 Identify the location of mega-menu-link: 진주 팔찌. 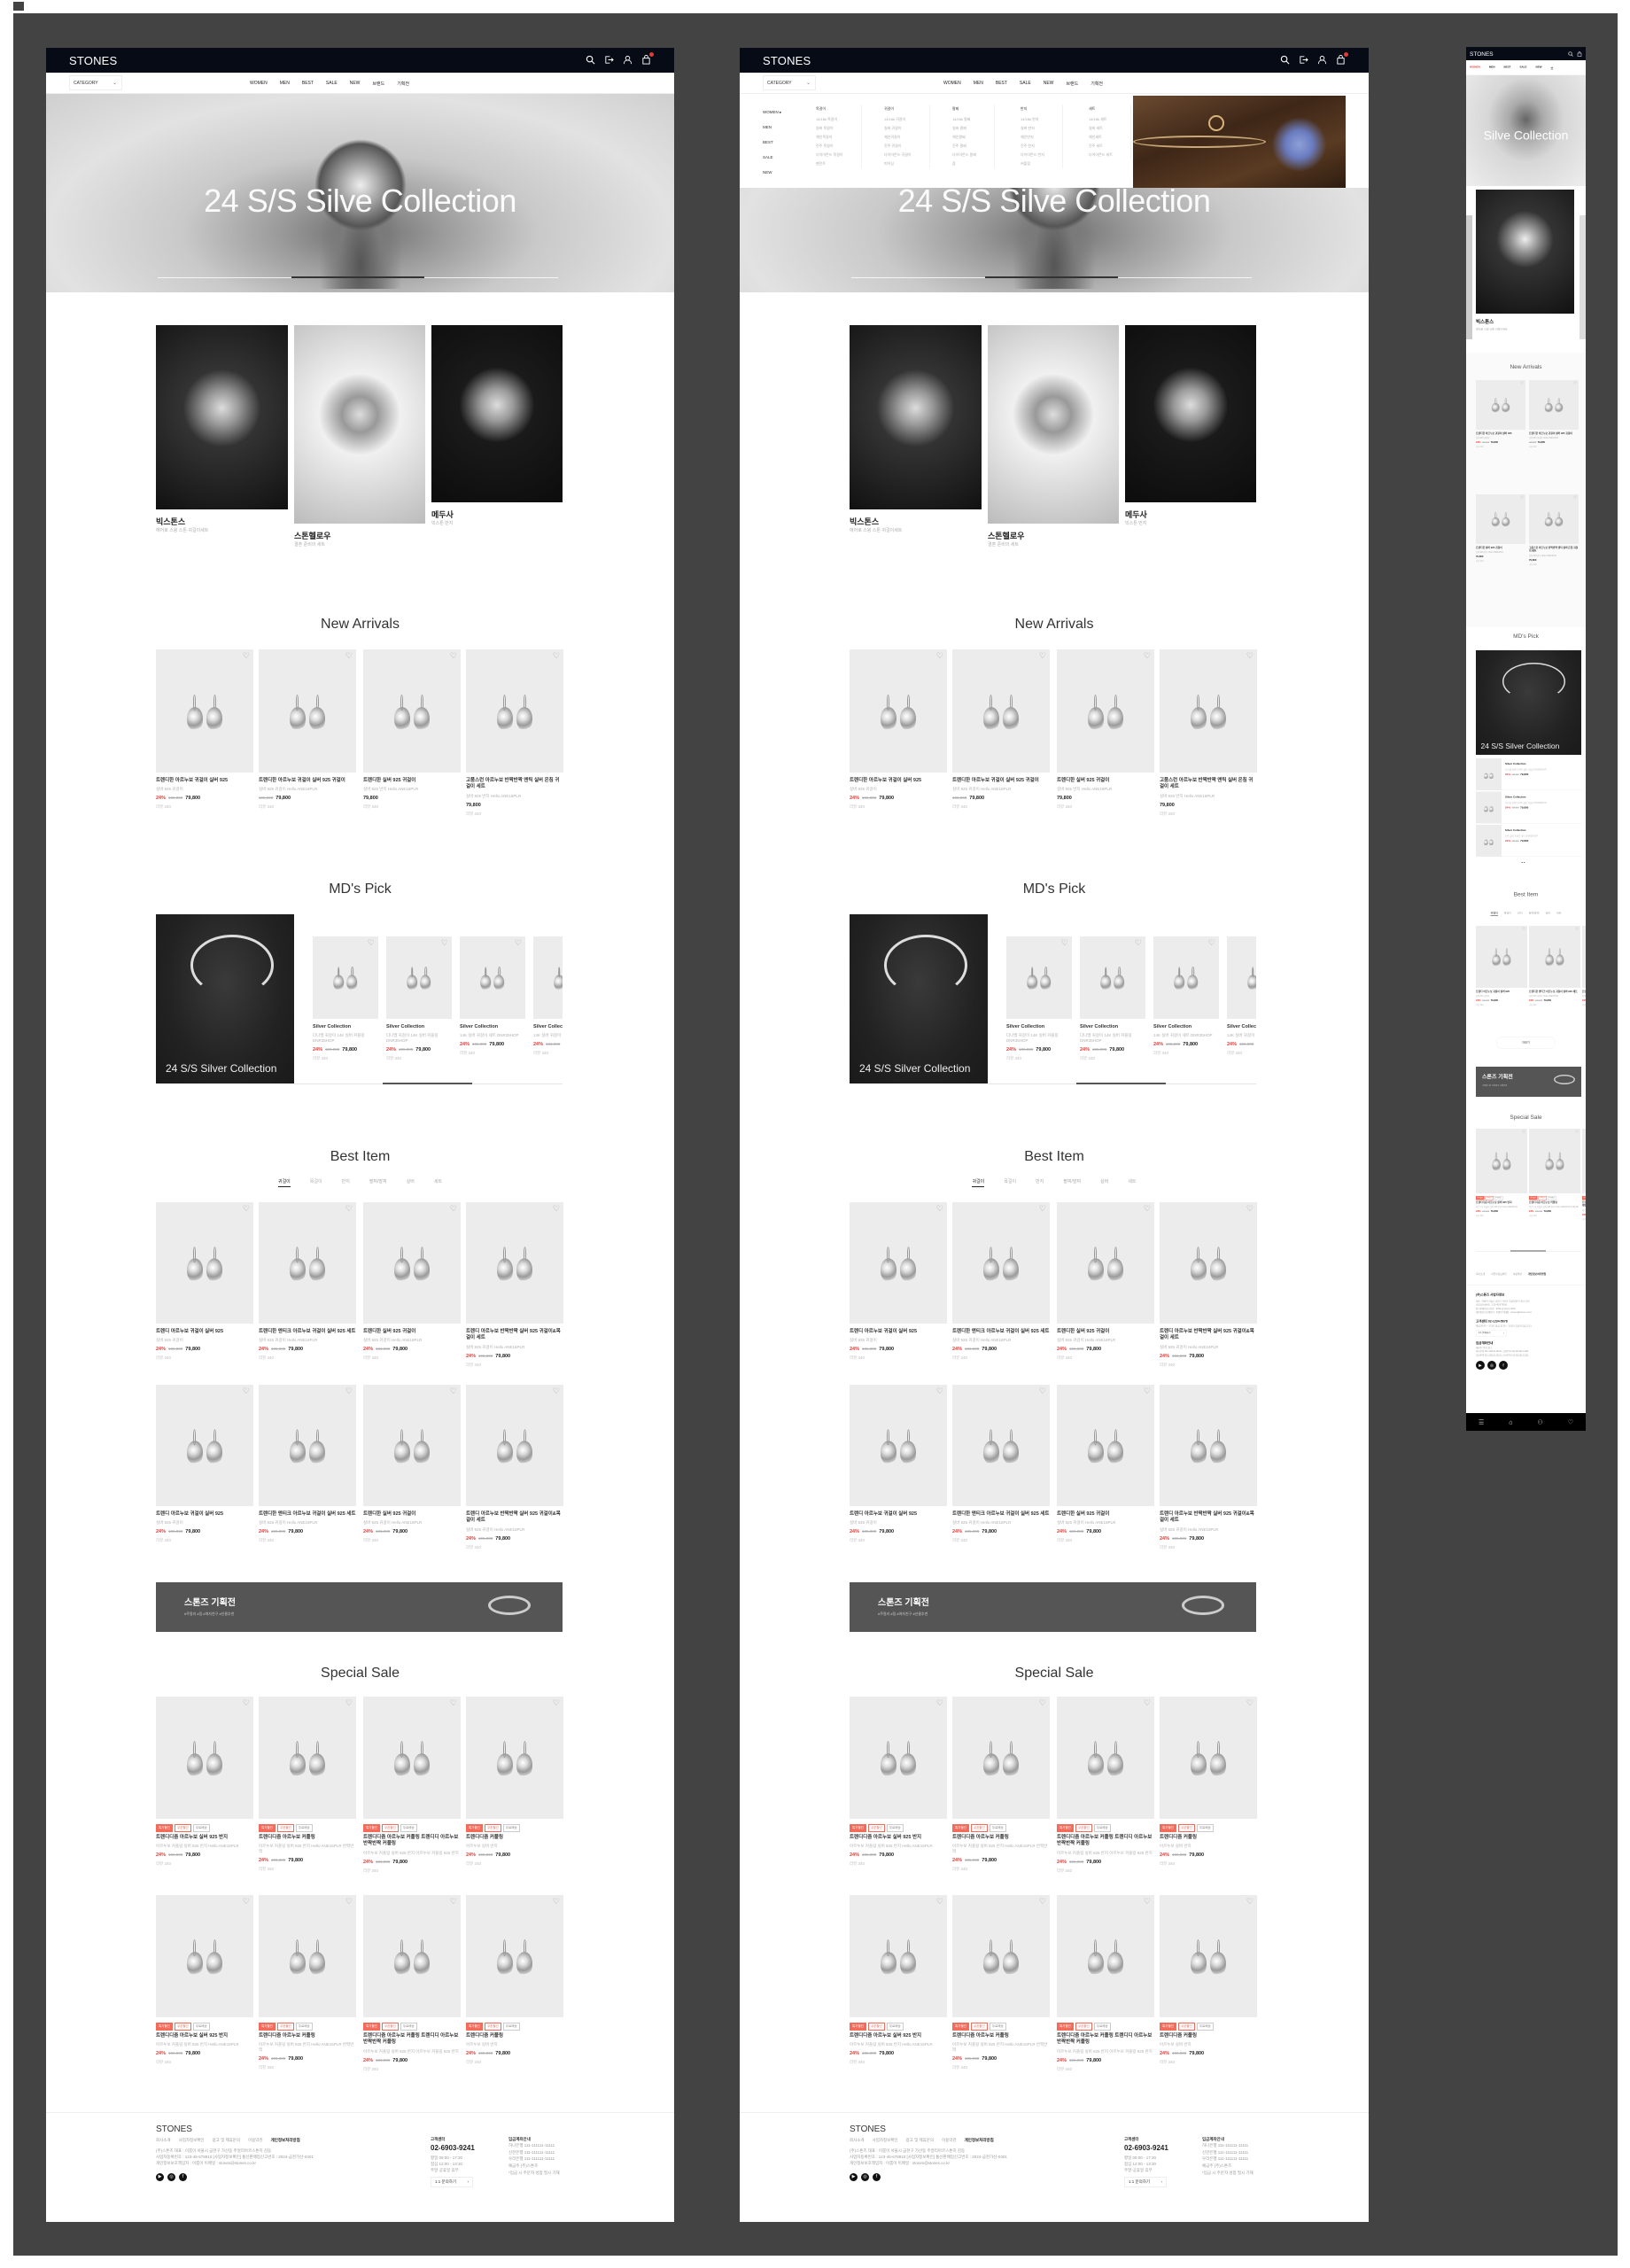
(964, 146).